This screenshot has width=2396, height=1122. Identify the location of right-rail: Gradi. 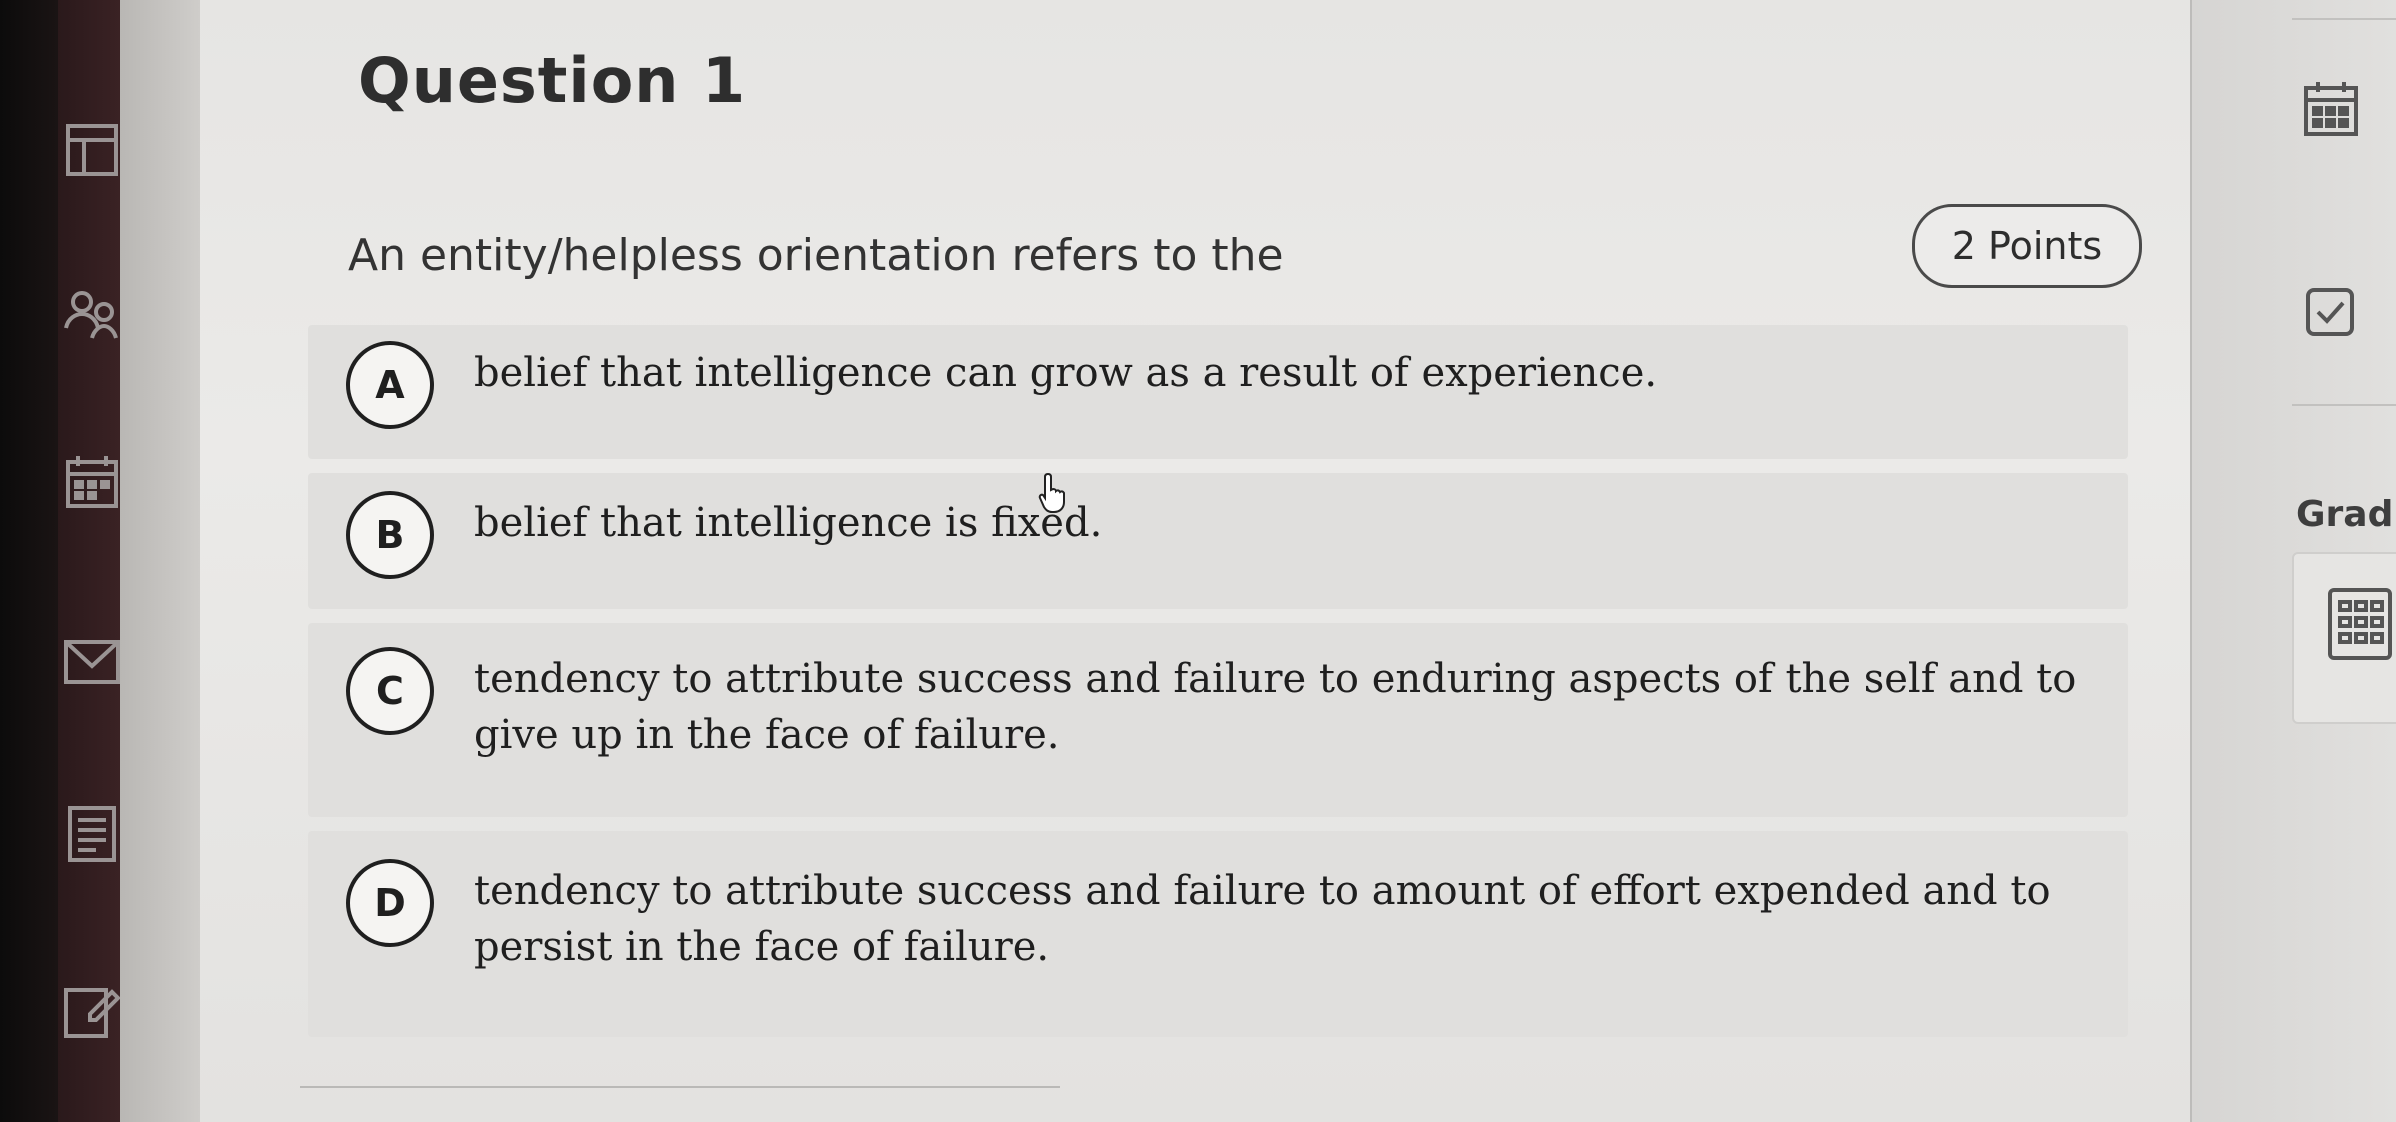
(2293, 561).